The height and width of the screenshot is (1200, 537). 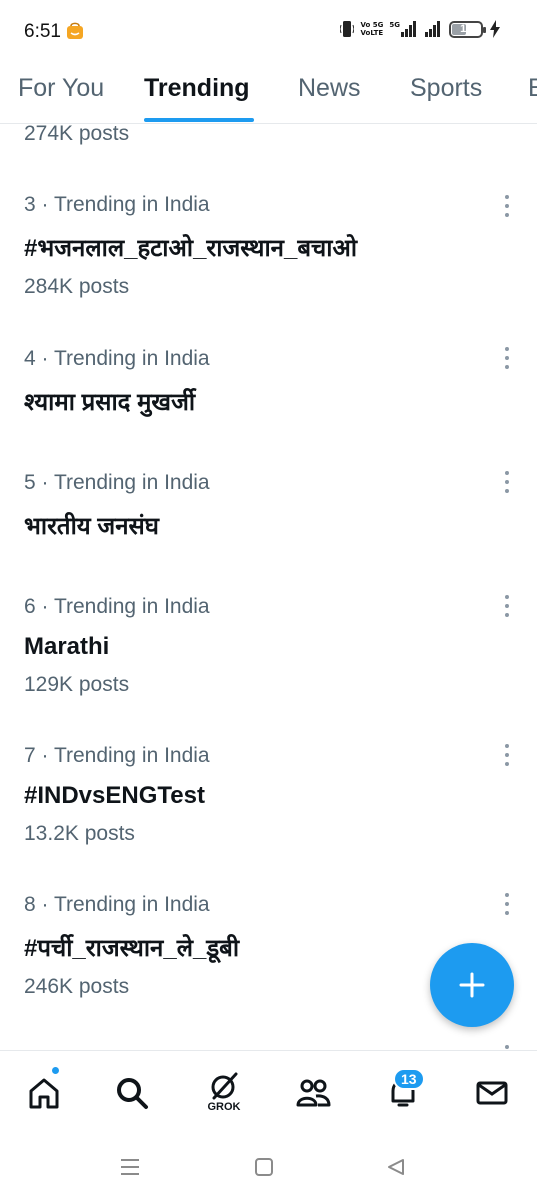 I want to click on mail-icon, so click(x=492, y=1093).